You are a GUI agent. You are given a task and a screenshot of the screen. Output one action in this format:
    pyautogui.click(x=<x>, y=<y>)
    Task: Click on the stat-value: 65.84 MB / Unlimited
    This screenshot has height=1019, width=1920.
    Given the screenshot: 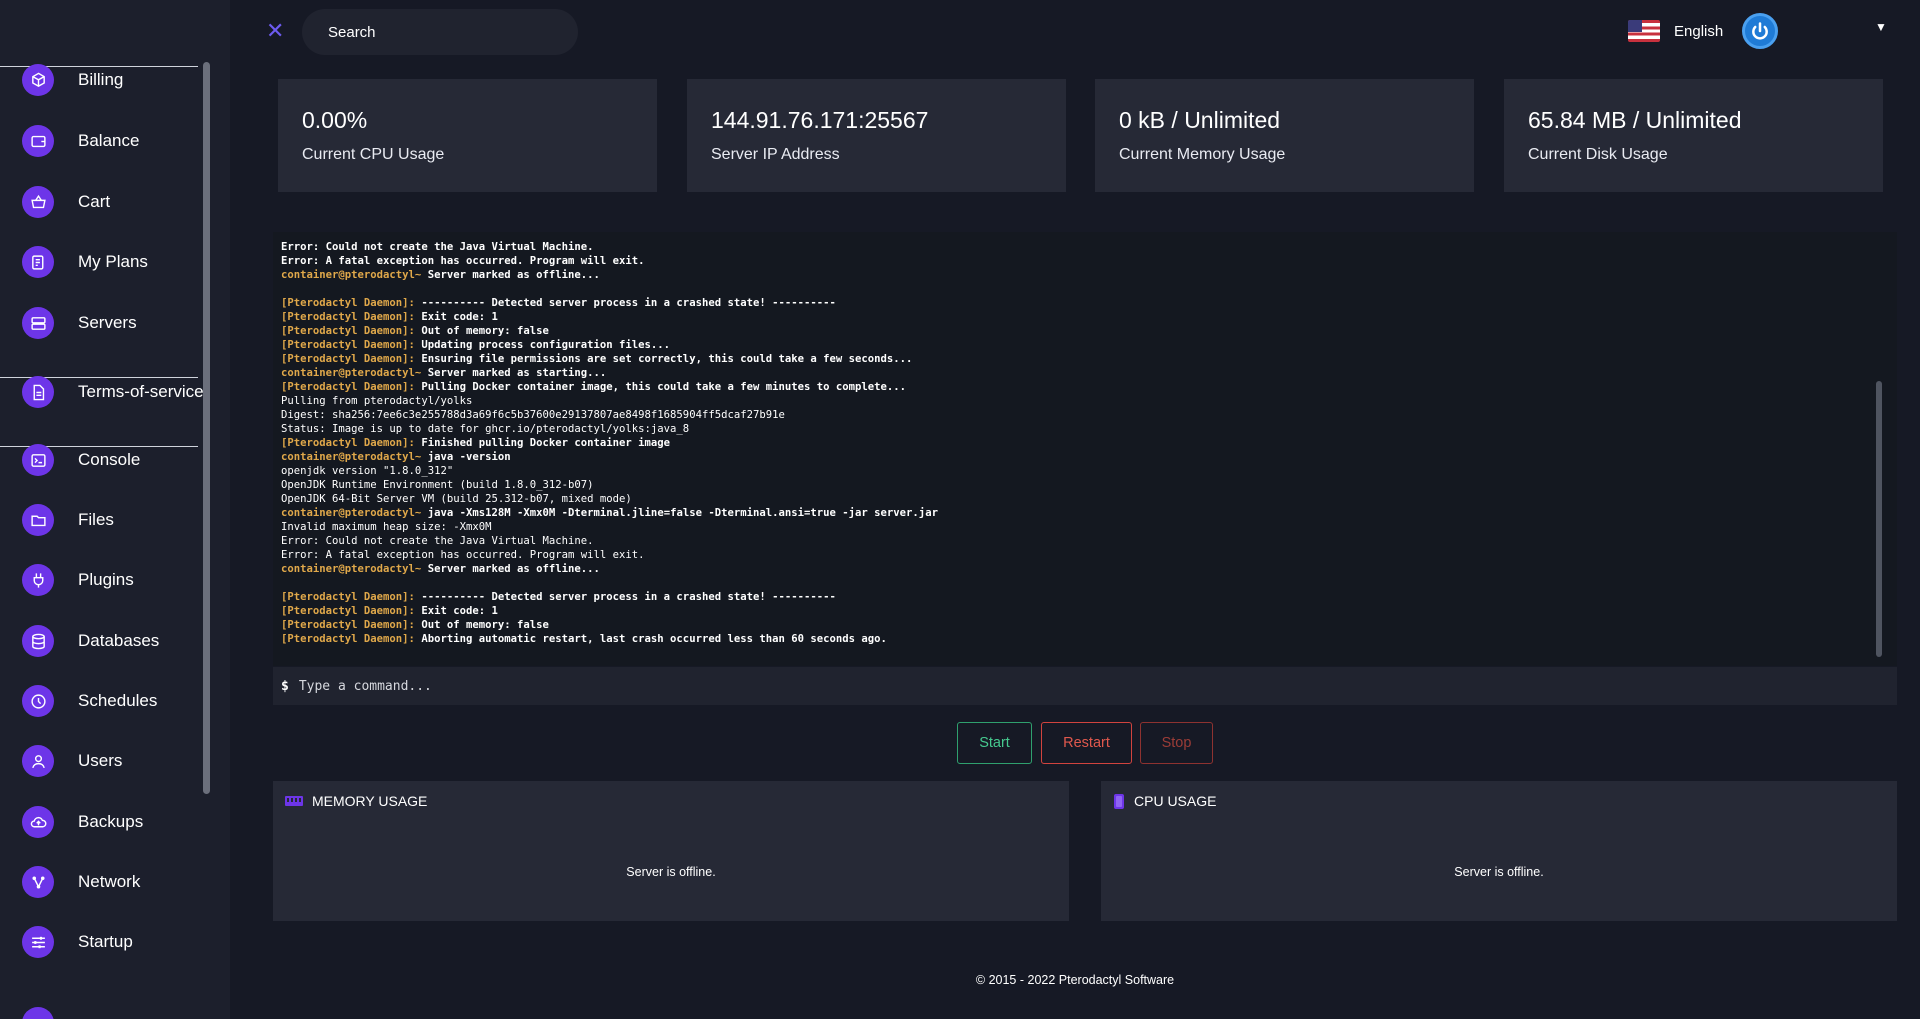 What is the action you would take?
    pyautogui.click(x=1635, y=120)
    